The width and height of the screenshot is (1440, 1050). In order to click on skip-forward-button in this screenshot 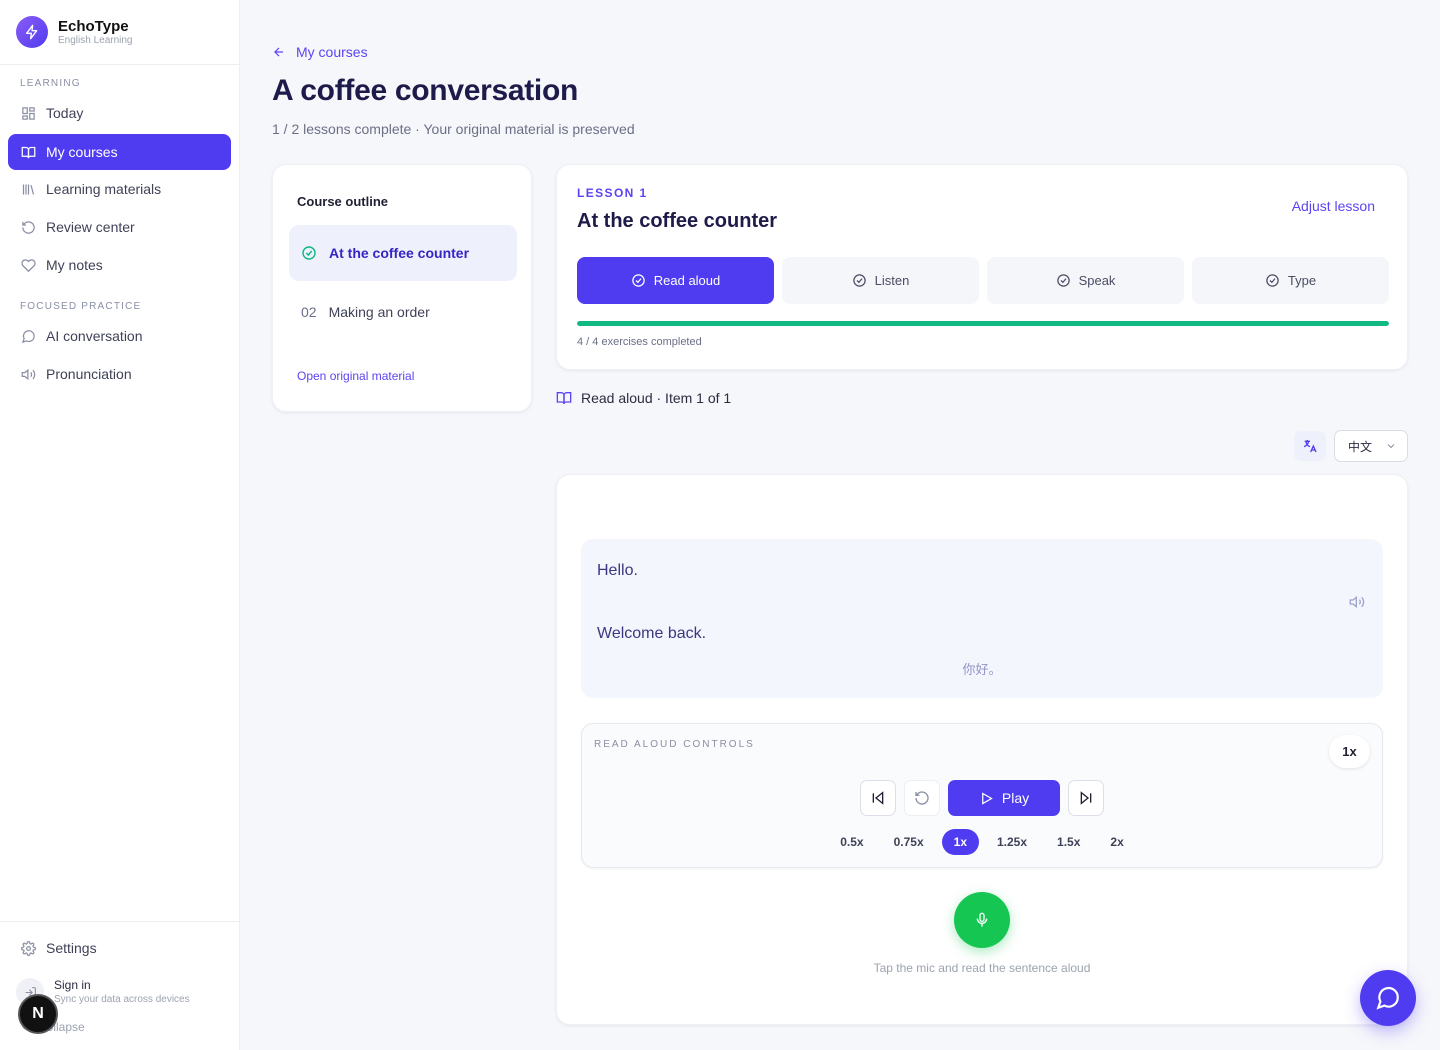, I will do `click(1086, 798)`.